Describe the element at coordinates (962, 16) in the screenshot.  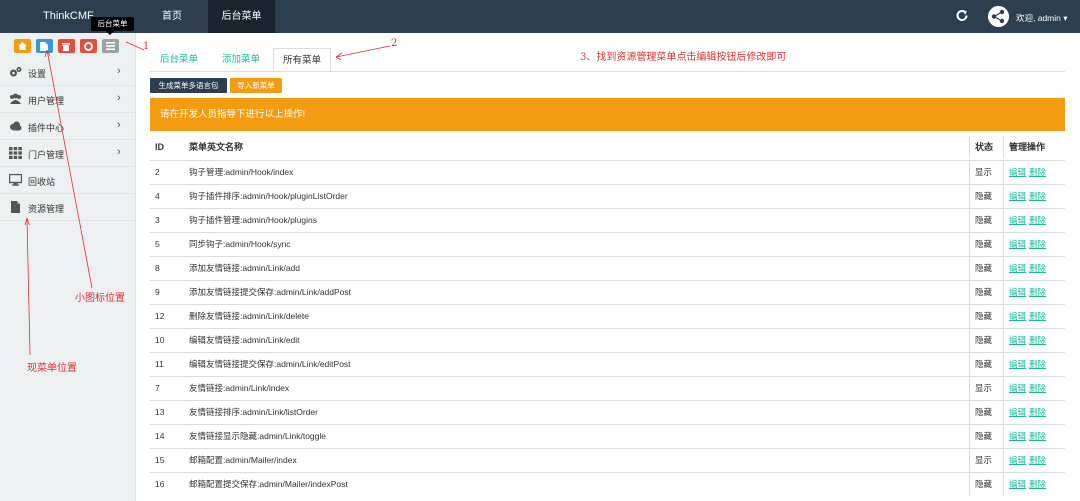
I see `refresh-icon` at that location.